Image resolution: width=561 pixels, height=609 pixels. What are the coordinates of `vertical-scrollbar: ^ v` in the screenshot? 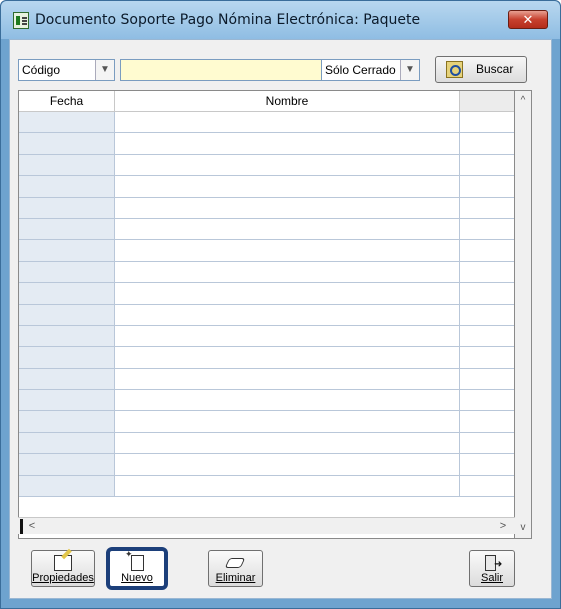 It's located at (523, 314).